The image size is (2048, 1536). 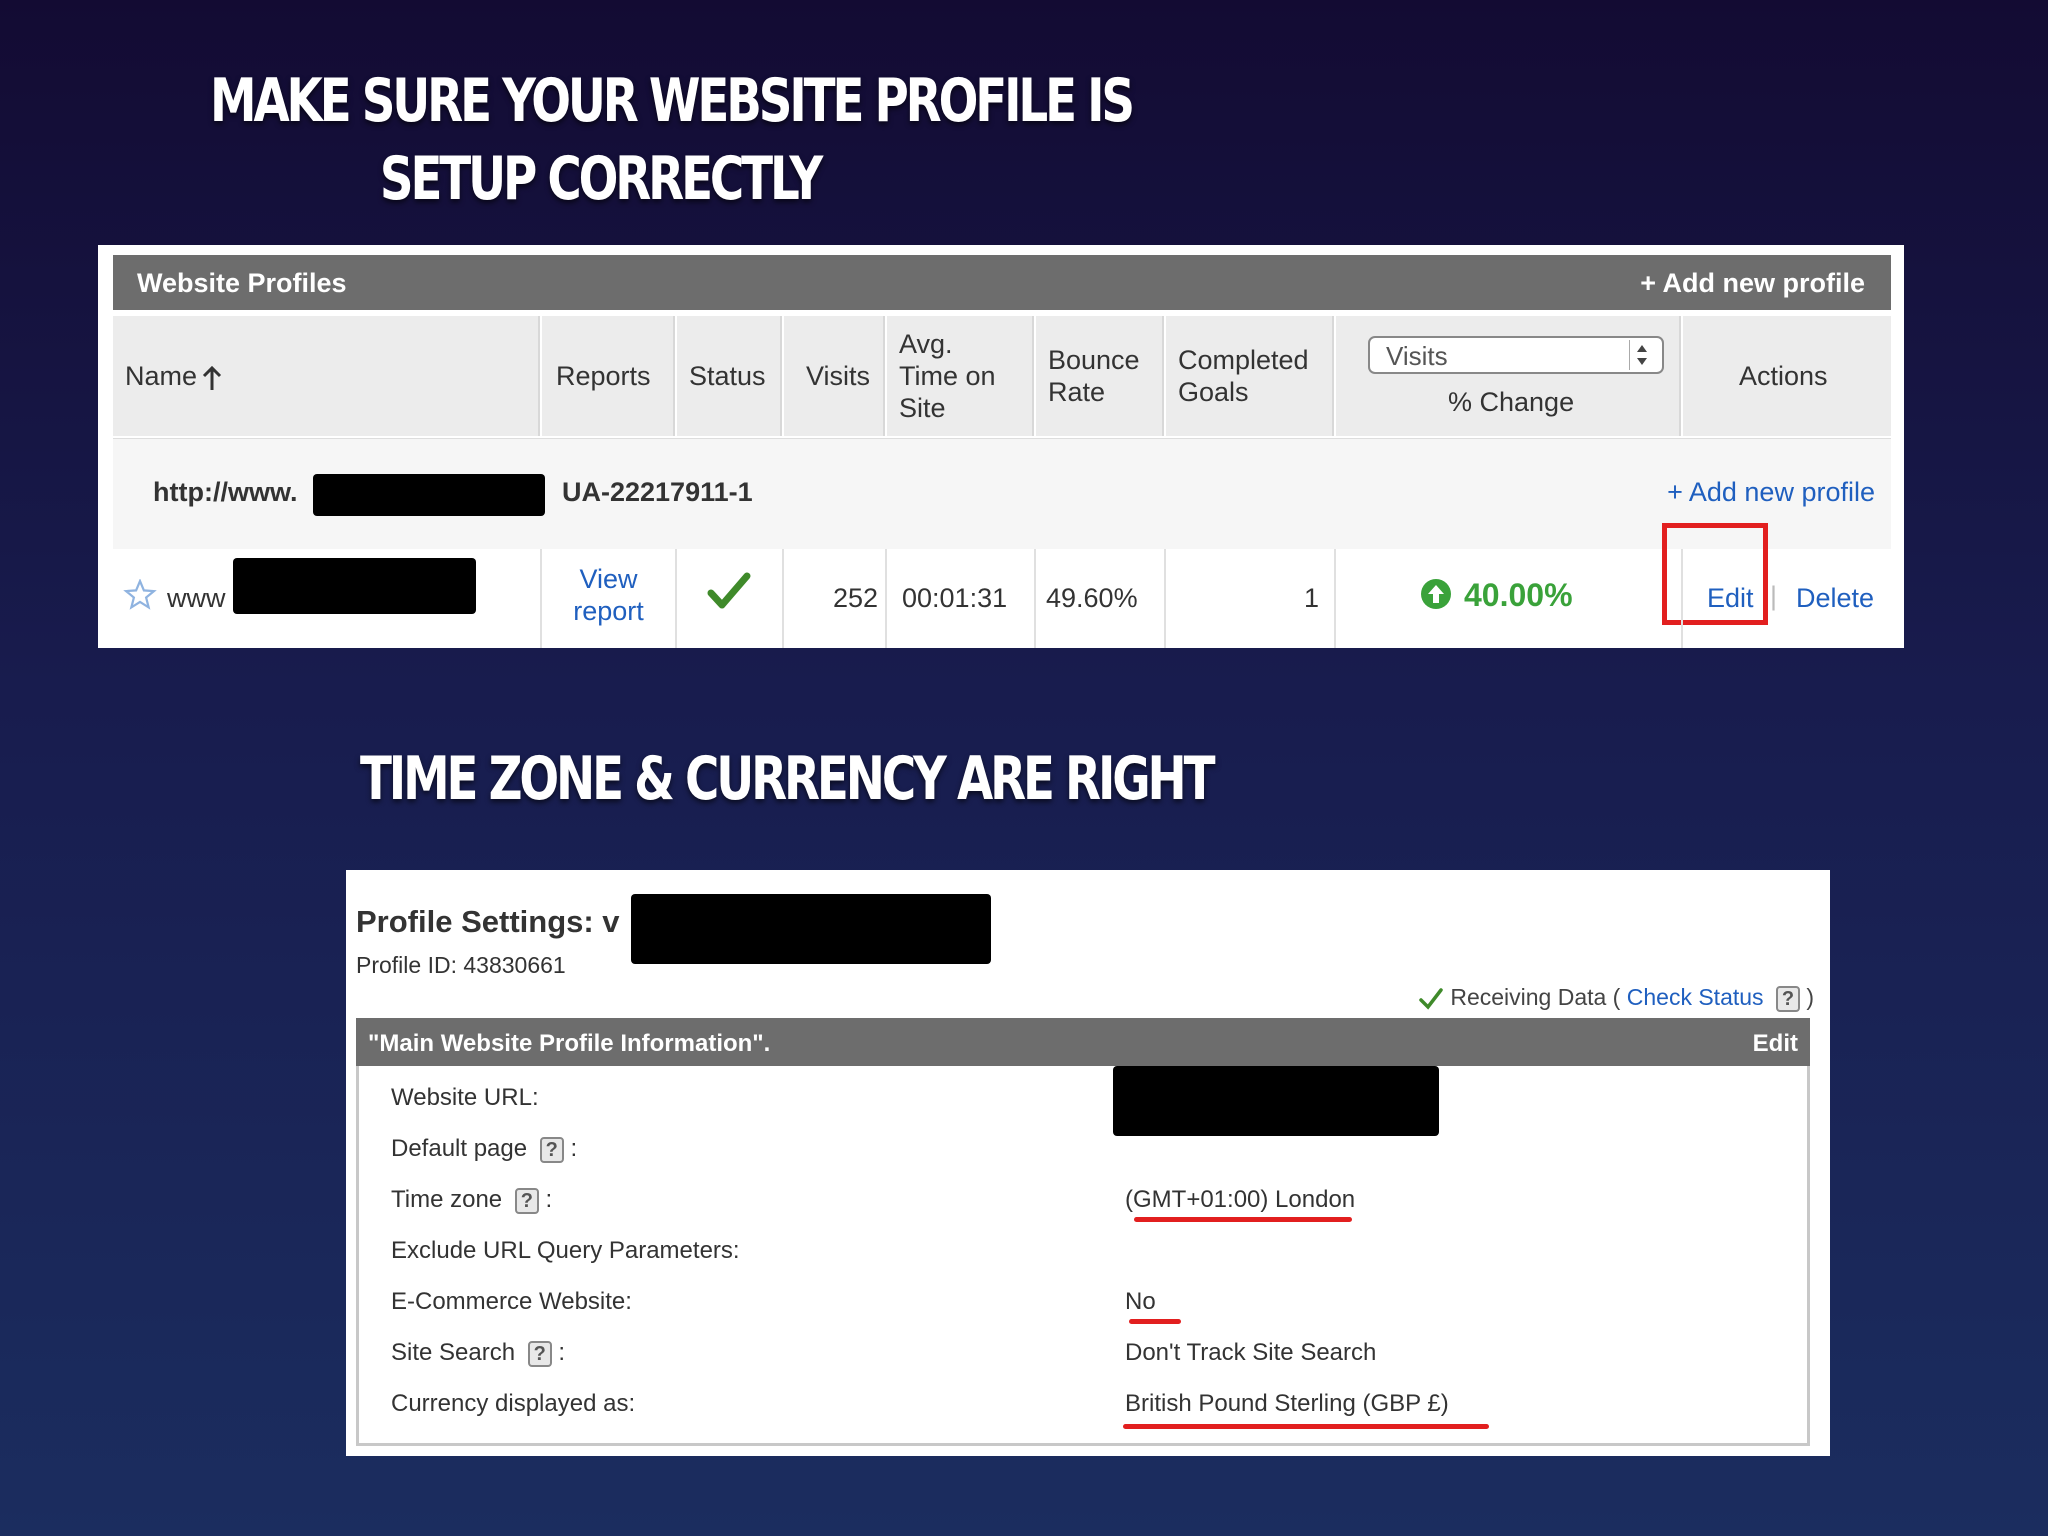 I want to click on receiving-data-label: Receiving Data (, so click(x=1535, y=997).